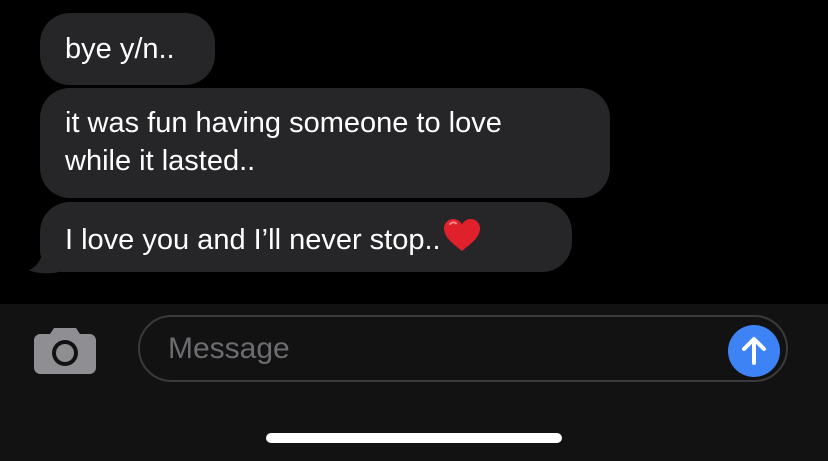 The image size is (828, 461). I want to click on message-text-line: it was fun having someone to love, so click(283, 123).